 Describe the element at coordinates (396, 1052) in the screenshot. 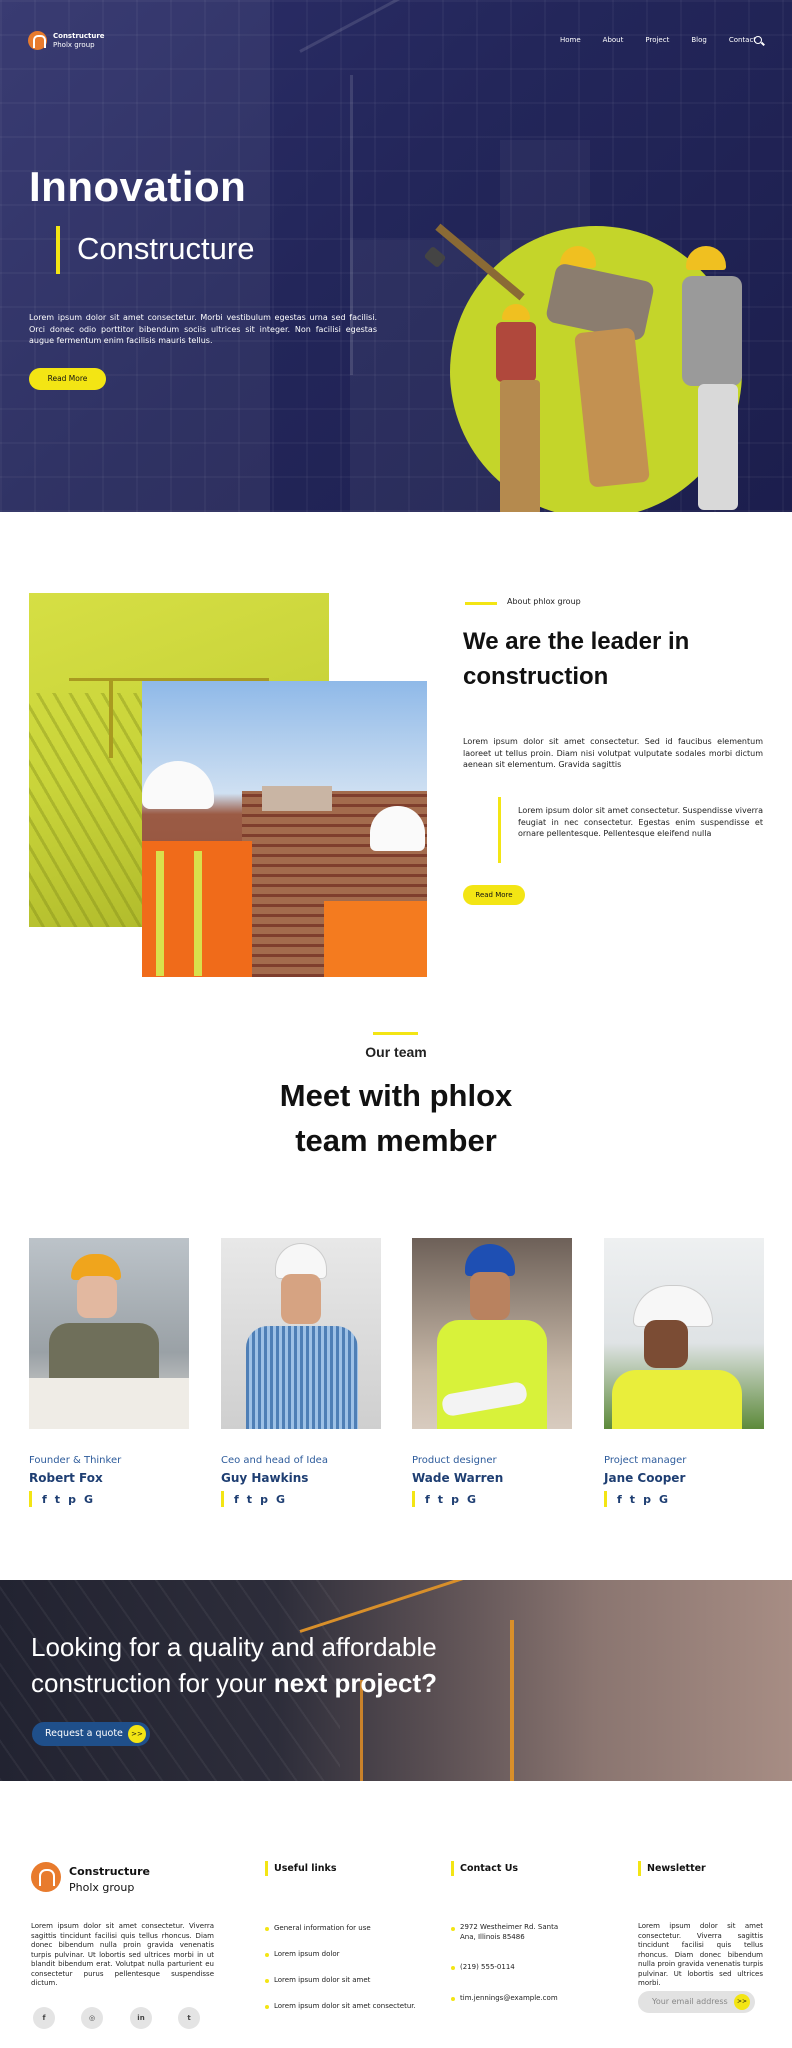

I see `team-label: Our team` at that location.